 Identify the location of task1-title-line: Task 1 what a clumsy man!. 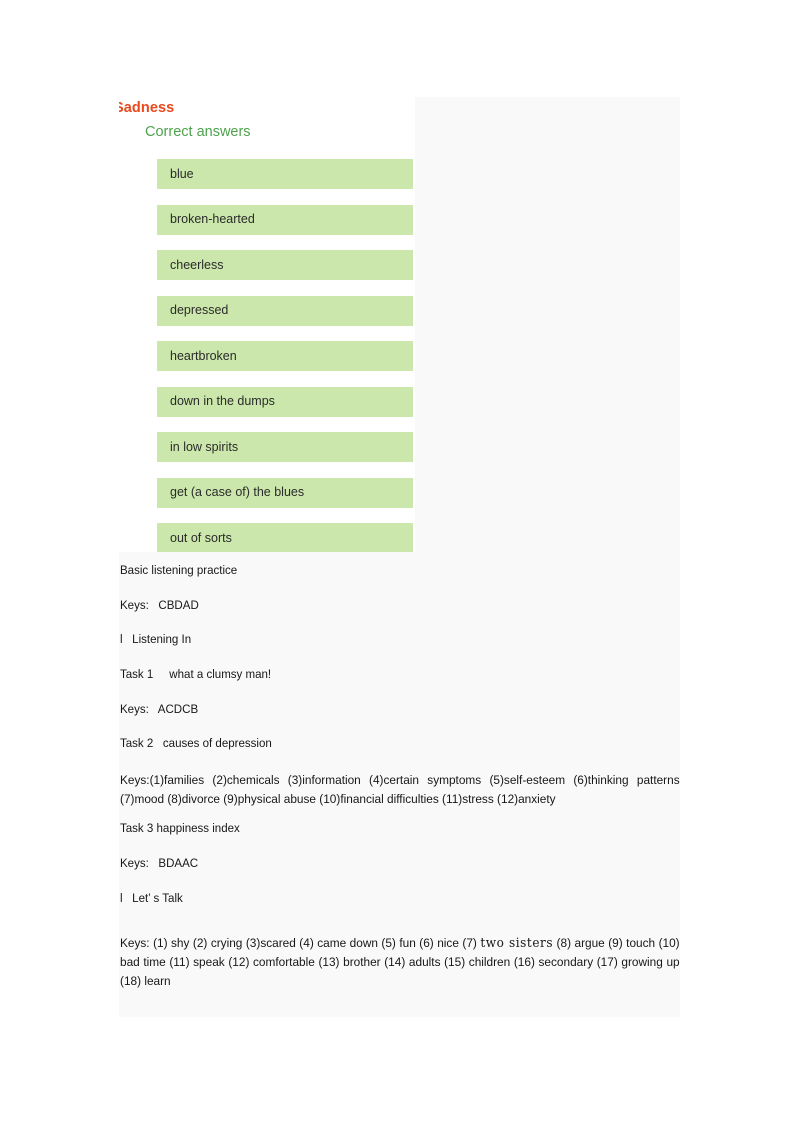
(196, 673).